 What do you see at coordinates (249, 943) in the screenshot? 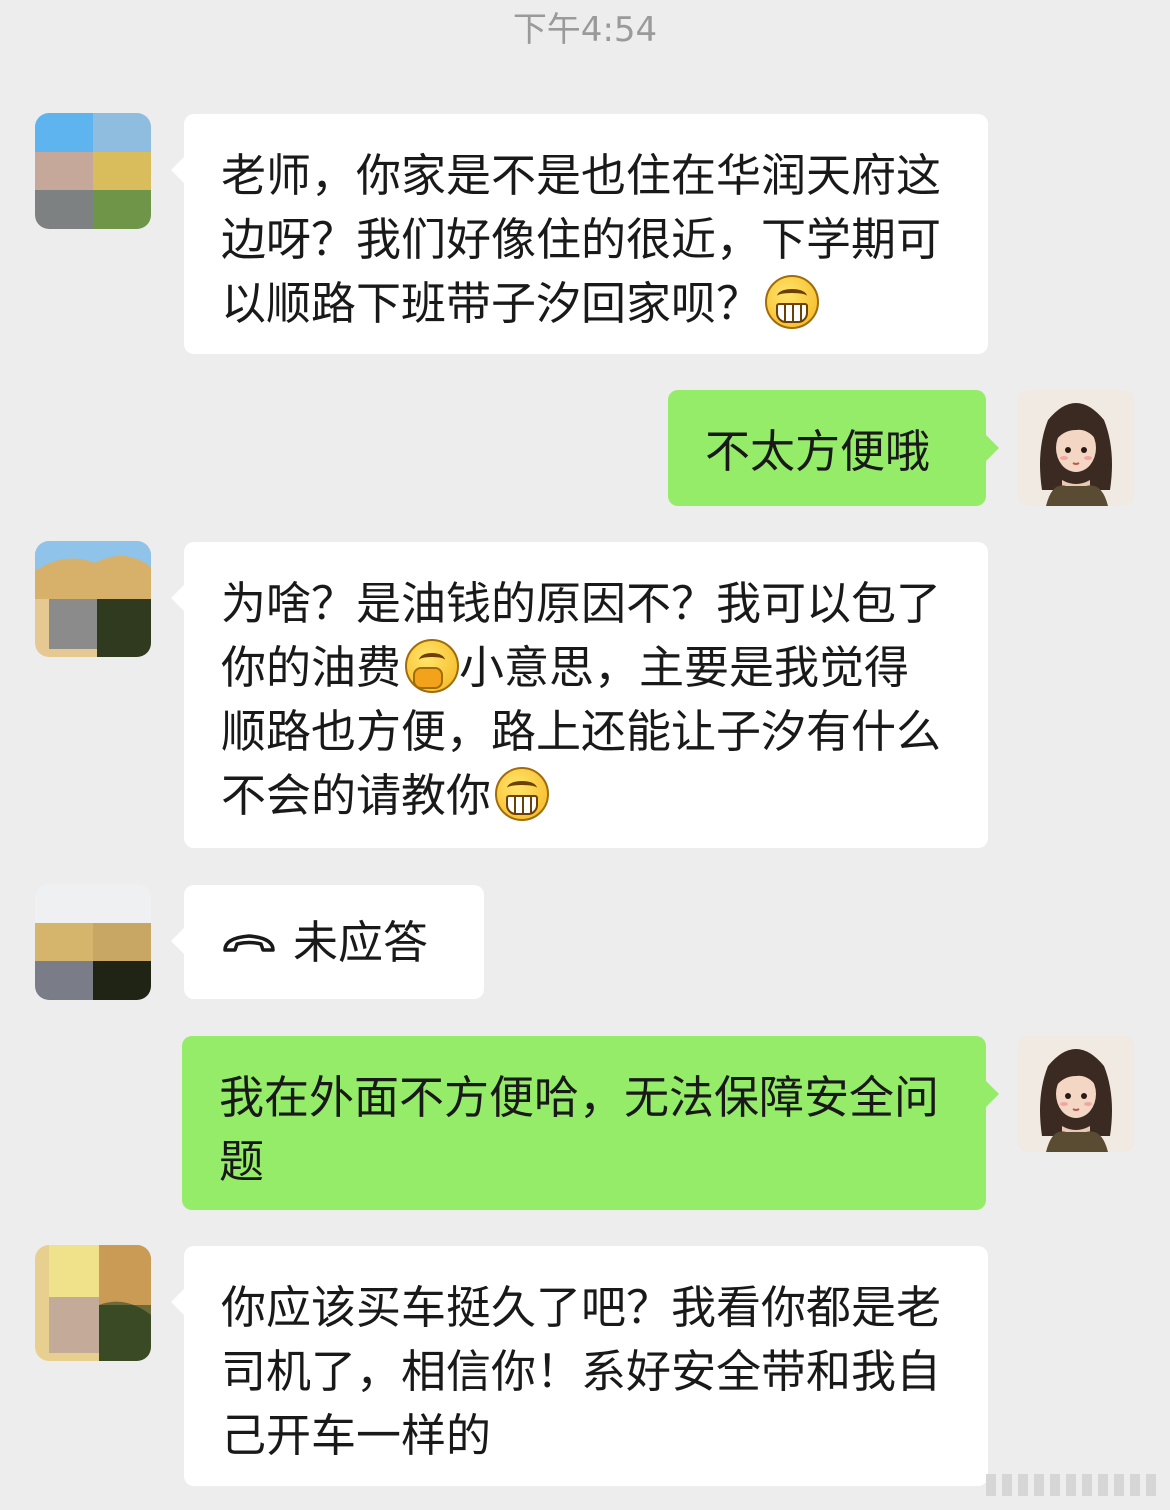
I see `phone-hangup-icon` at bounding box center [249, 943].